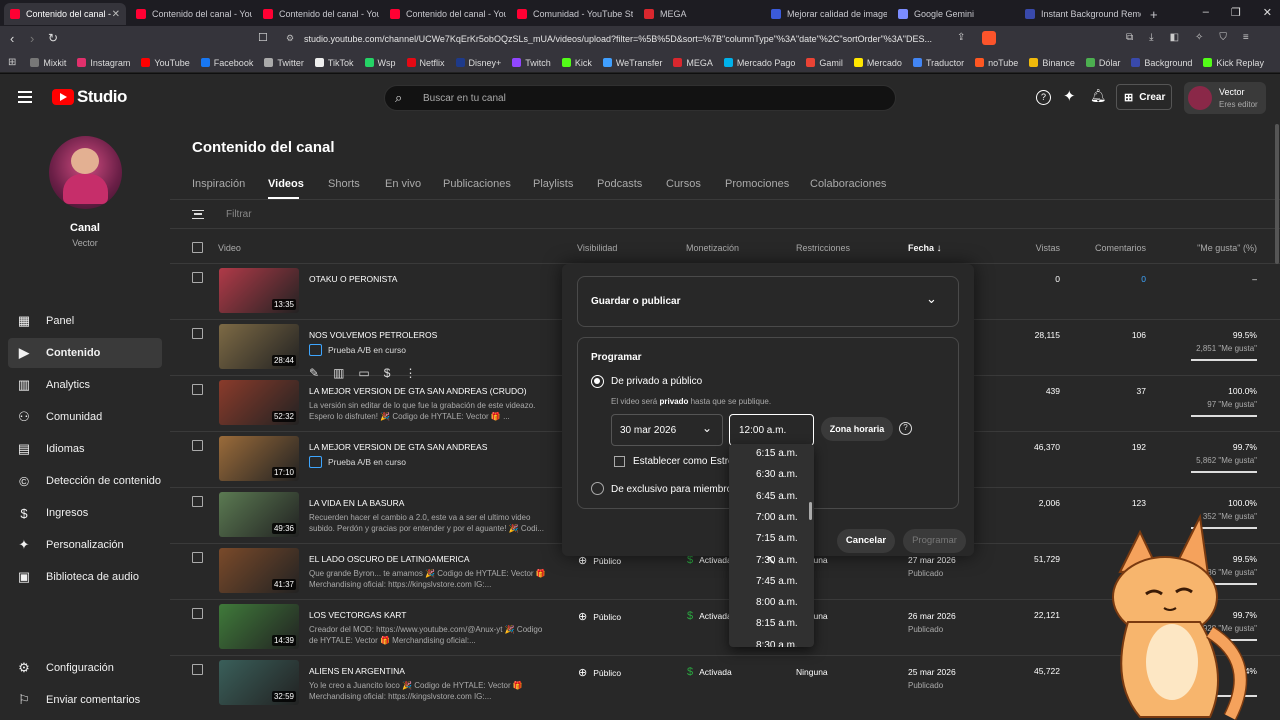 Image resolution: width=1280 pixels, height=720 pixels. Describe the element at coordinates (989, 38) in the screenshot. I see `brave-shield-icon` at that location.